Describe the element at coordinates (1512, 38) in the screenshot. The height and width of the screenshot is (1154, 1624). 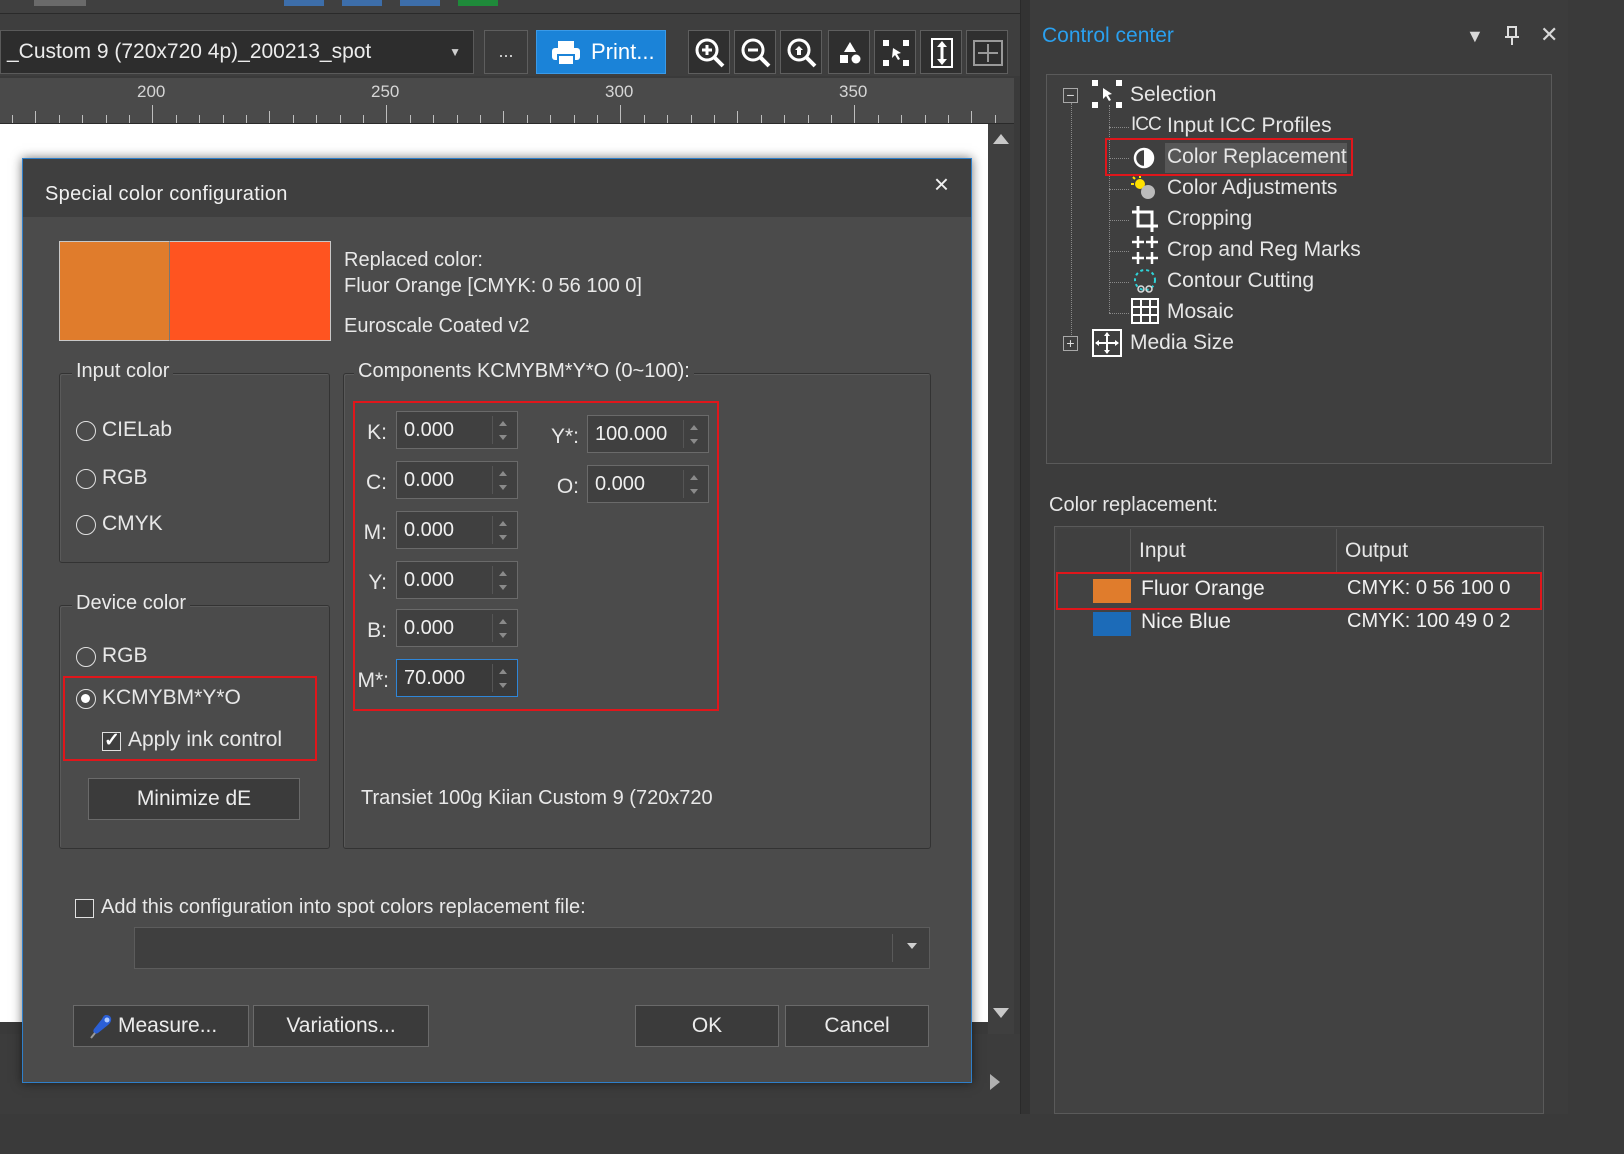
I see `pin-icon` at that location.